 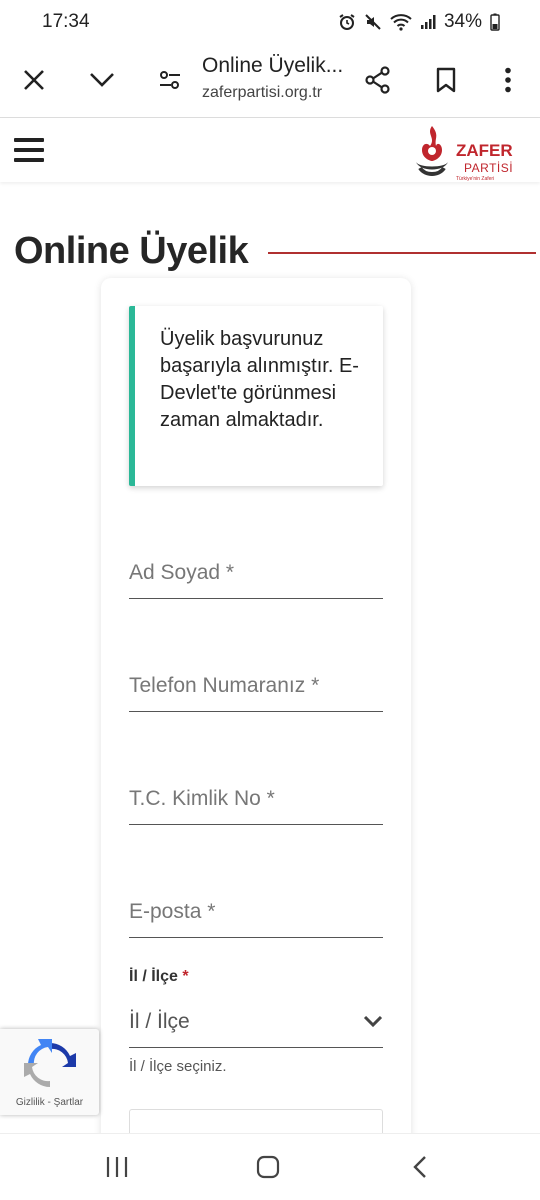 I want to click on required-mark: *, so click(x=185, y=976).